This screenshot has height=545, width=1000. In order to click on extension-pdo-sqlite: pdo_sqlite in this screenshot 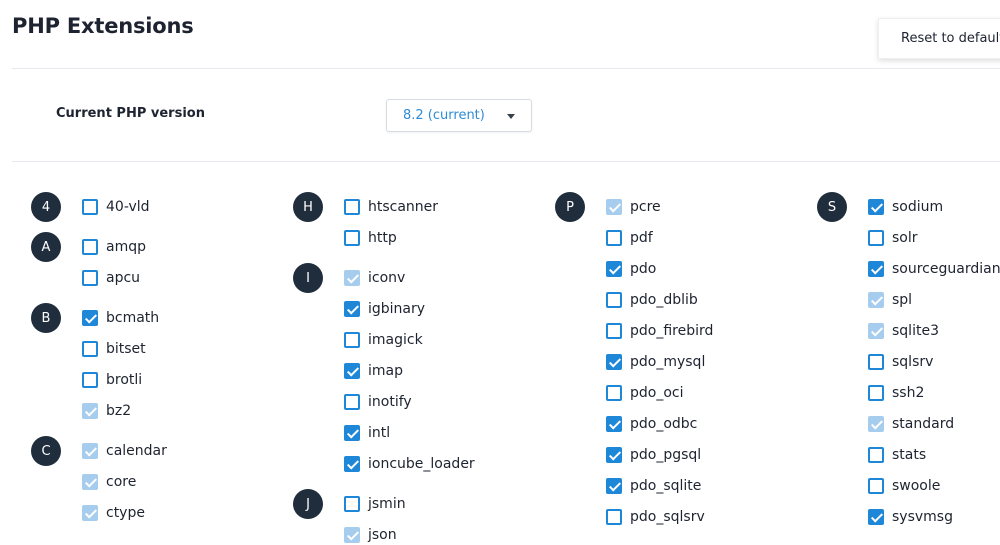, I will do `click(653, 486)`.